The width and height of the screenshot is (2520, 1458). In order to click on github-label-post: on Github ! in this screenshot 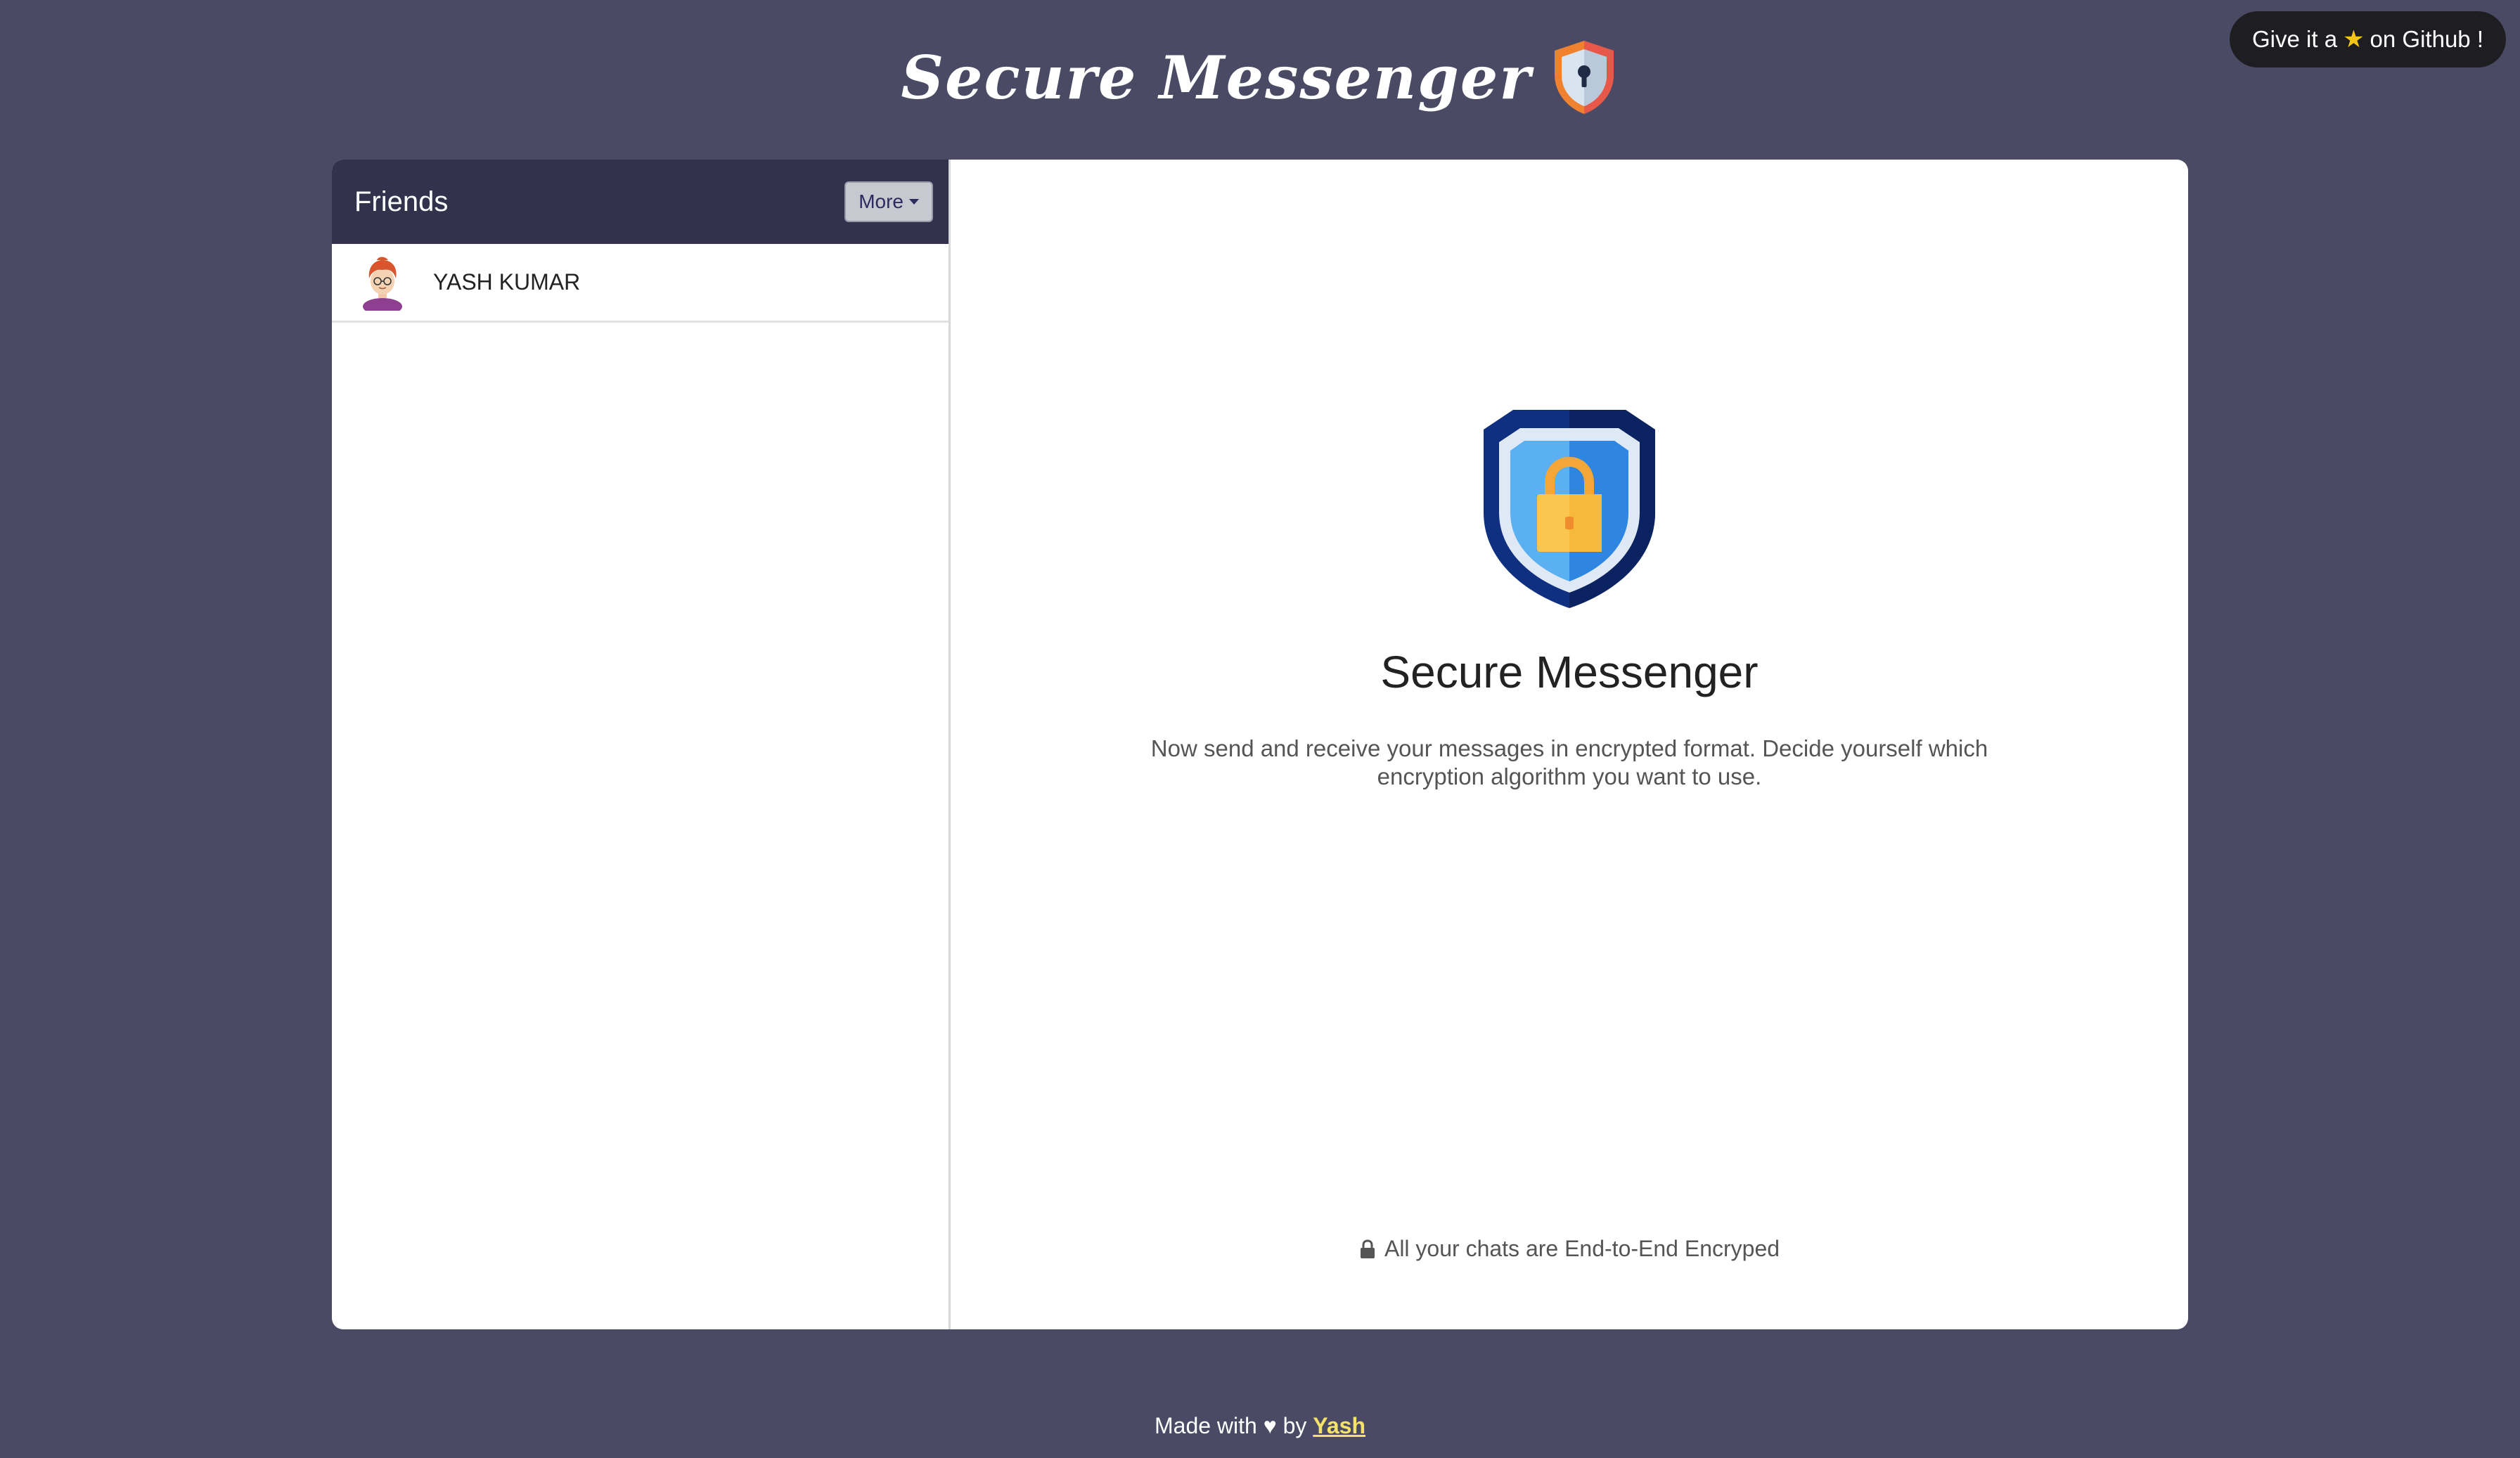, I will do `click(2426, 39)`.